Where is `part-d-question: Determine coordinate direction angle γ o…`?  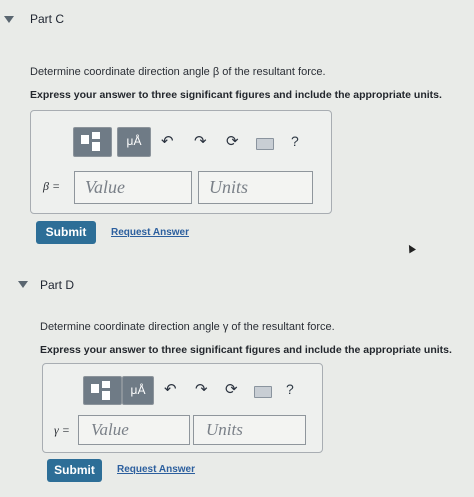
part-d-question: Determine coordinate direction angle γ o… is located at coordinates (187, 327).